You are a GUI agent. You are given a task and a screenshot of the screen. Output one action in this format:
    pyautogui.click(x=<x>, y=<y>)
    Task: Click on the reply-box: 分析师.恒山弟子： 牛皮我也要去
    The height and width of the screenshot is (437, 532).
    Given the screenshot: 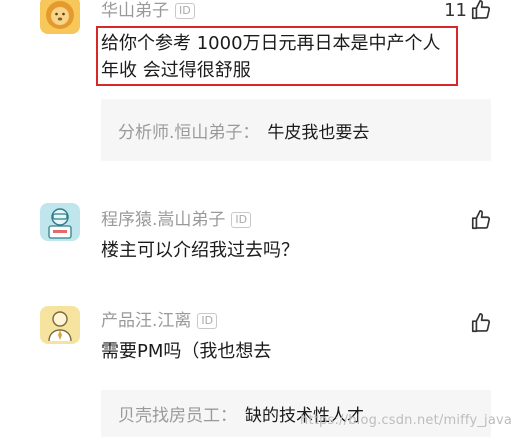 What is the action you would take?
    pyautogui.click(x=296, y=130)
    